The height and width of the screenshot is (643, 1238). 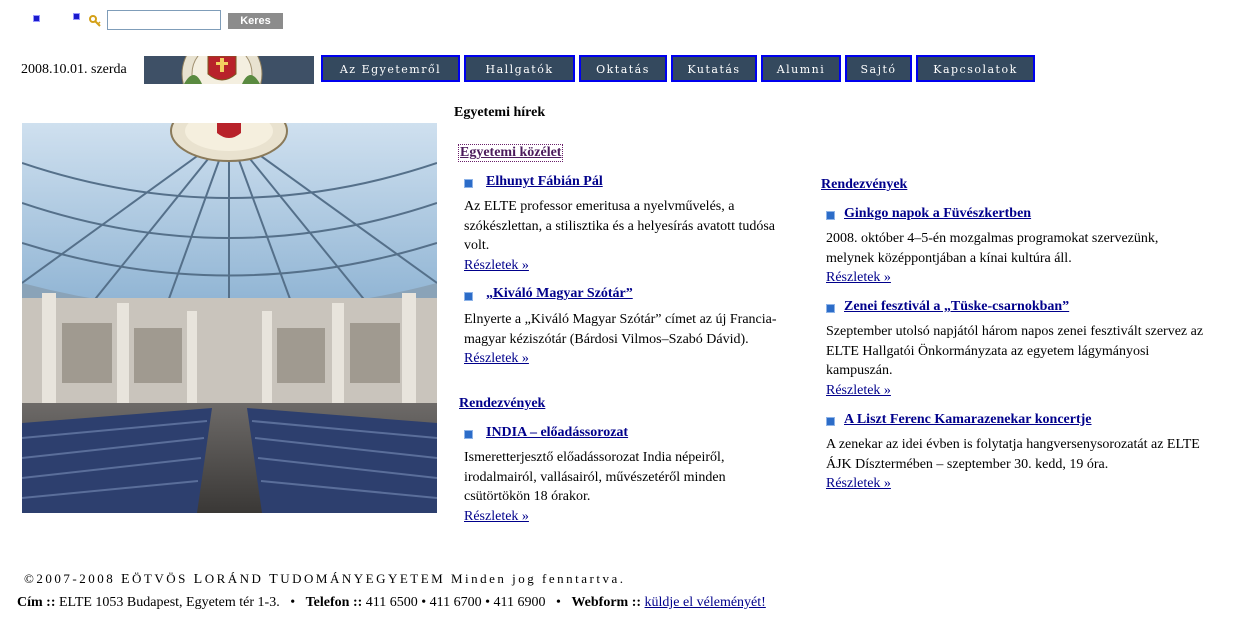 I want to click on category-events-link: Rendezvények, so click(x=502, y=404).